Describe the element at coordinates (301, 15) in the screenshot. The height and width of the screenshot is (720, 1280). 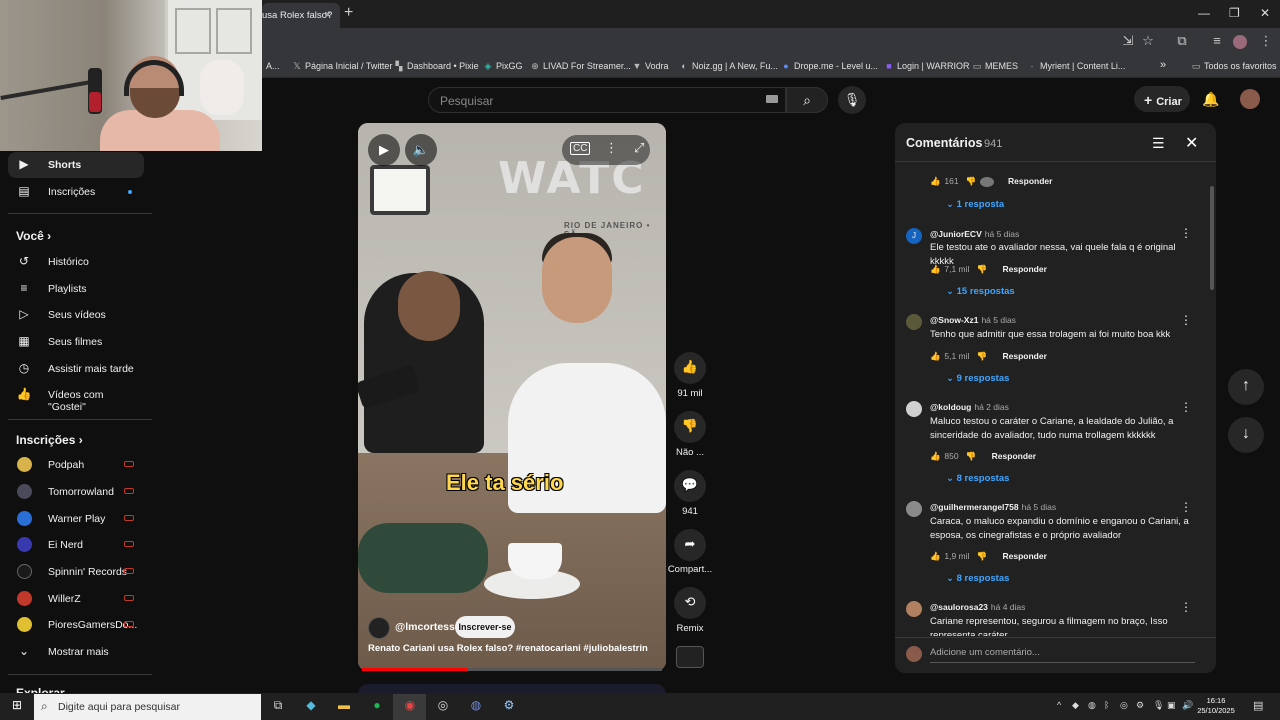
I see `browser-tab-active: usa Rolex falso? ×` at that location.